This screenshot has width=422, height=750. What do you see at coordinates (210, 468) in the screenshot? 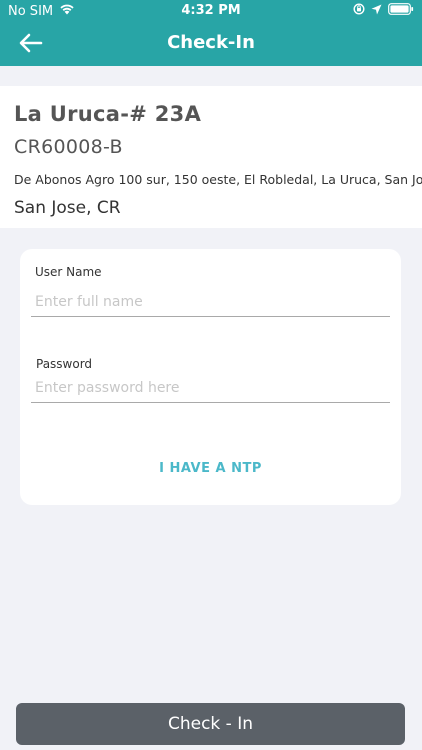
I see `ntp-link: I HAVE A NTP` at bounding box center [210, 468].